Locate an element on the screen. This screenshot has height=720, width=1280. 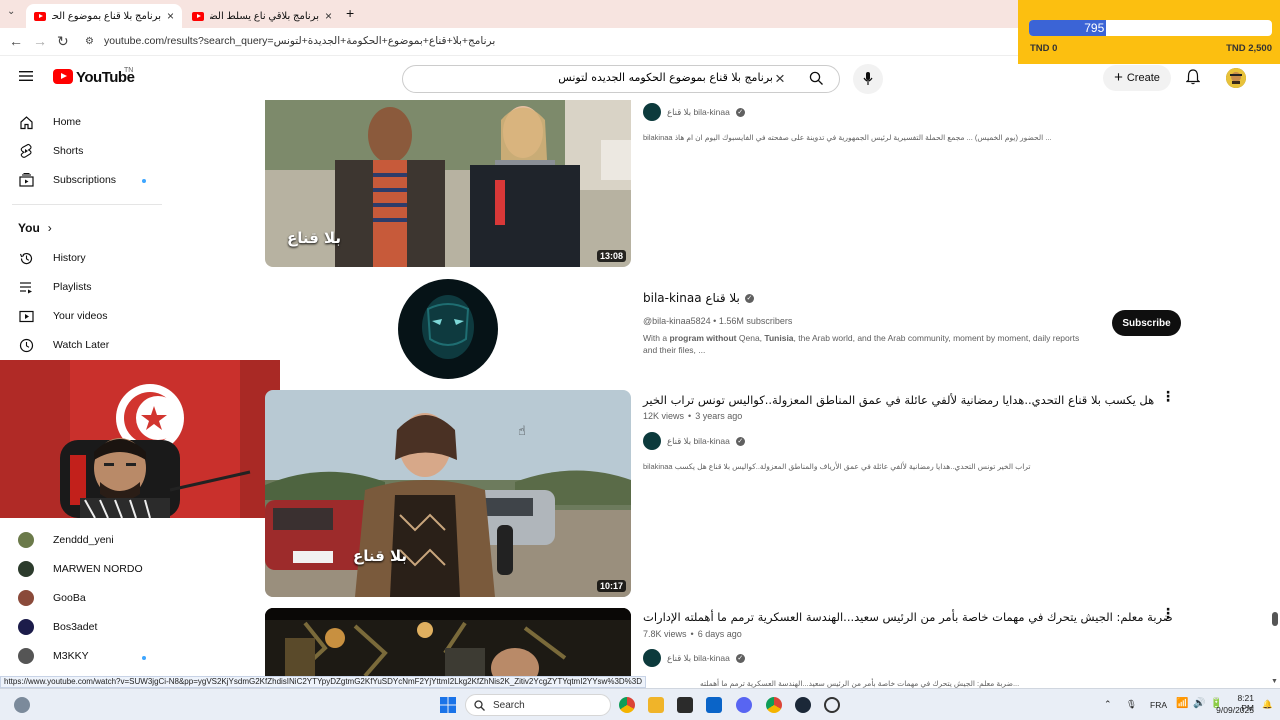
youtube-logo-icon is located at coordinates (63, 76).